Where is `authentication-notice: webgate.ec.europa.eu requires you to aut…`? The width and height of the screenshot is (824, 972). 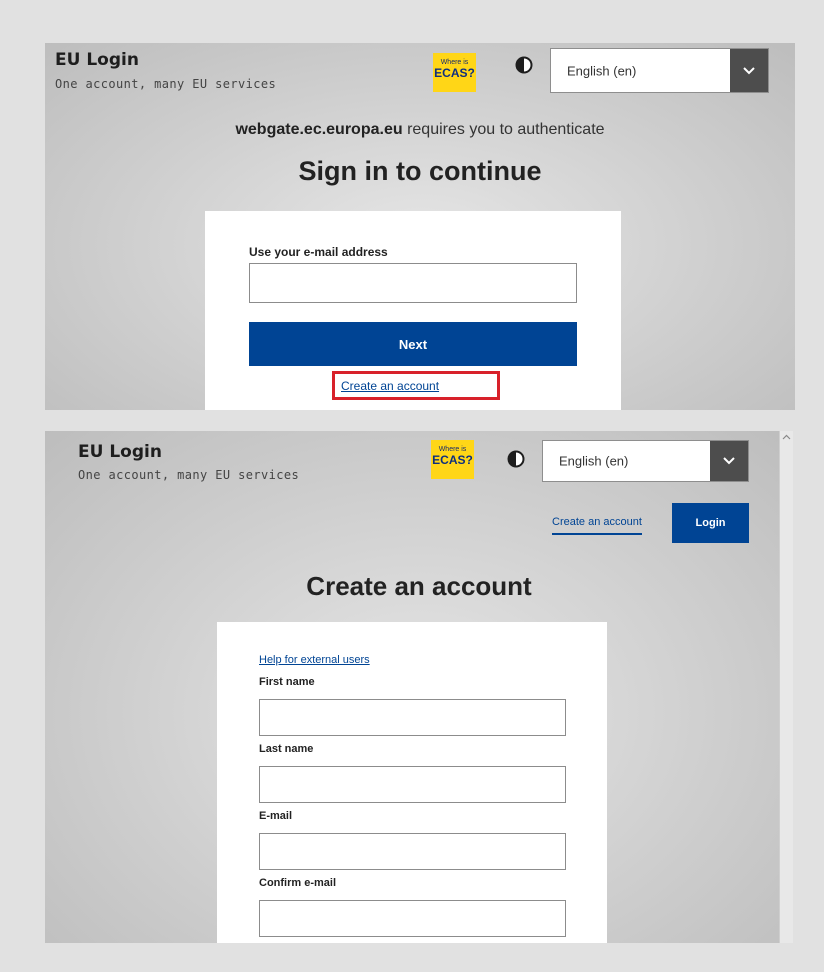
authentication-notice: webgate.ec.europa.eu requires you to aut… is located at coordinates (420, 130).